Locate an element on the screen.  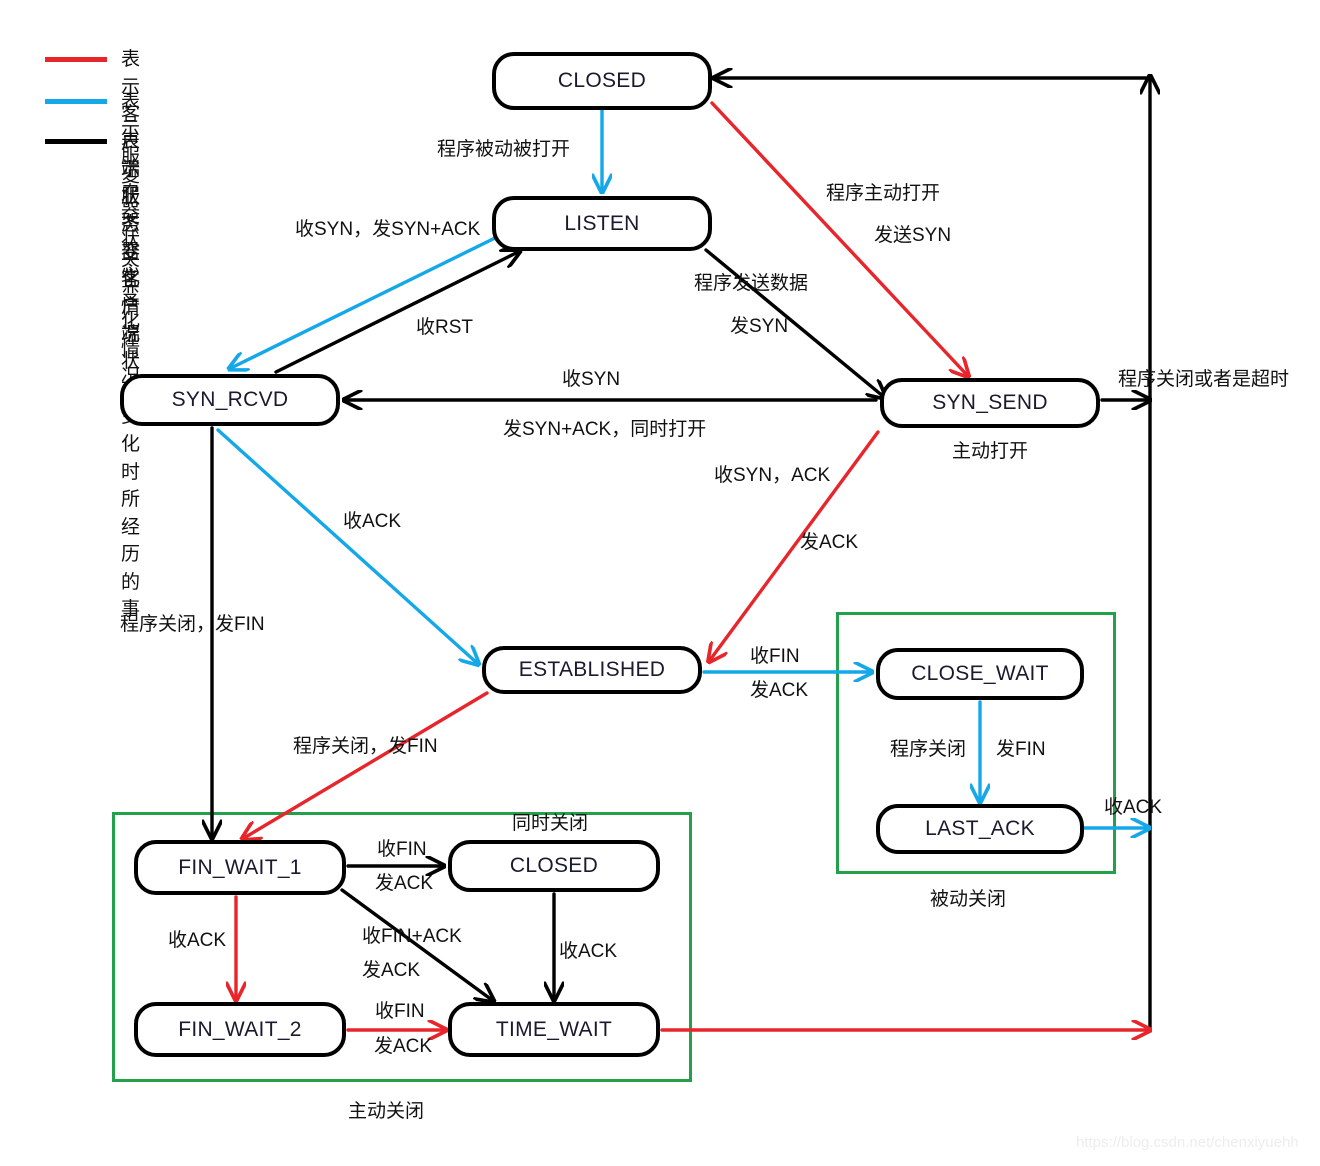
state-label-established: ESTABLISHED is located at coordinates (592, 669).